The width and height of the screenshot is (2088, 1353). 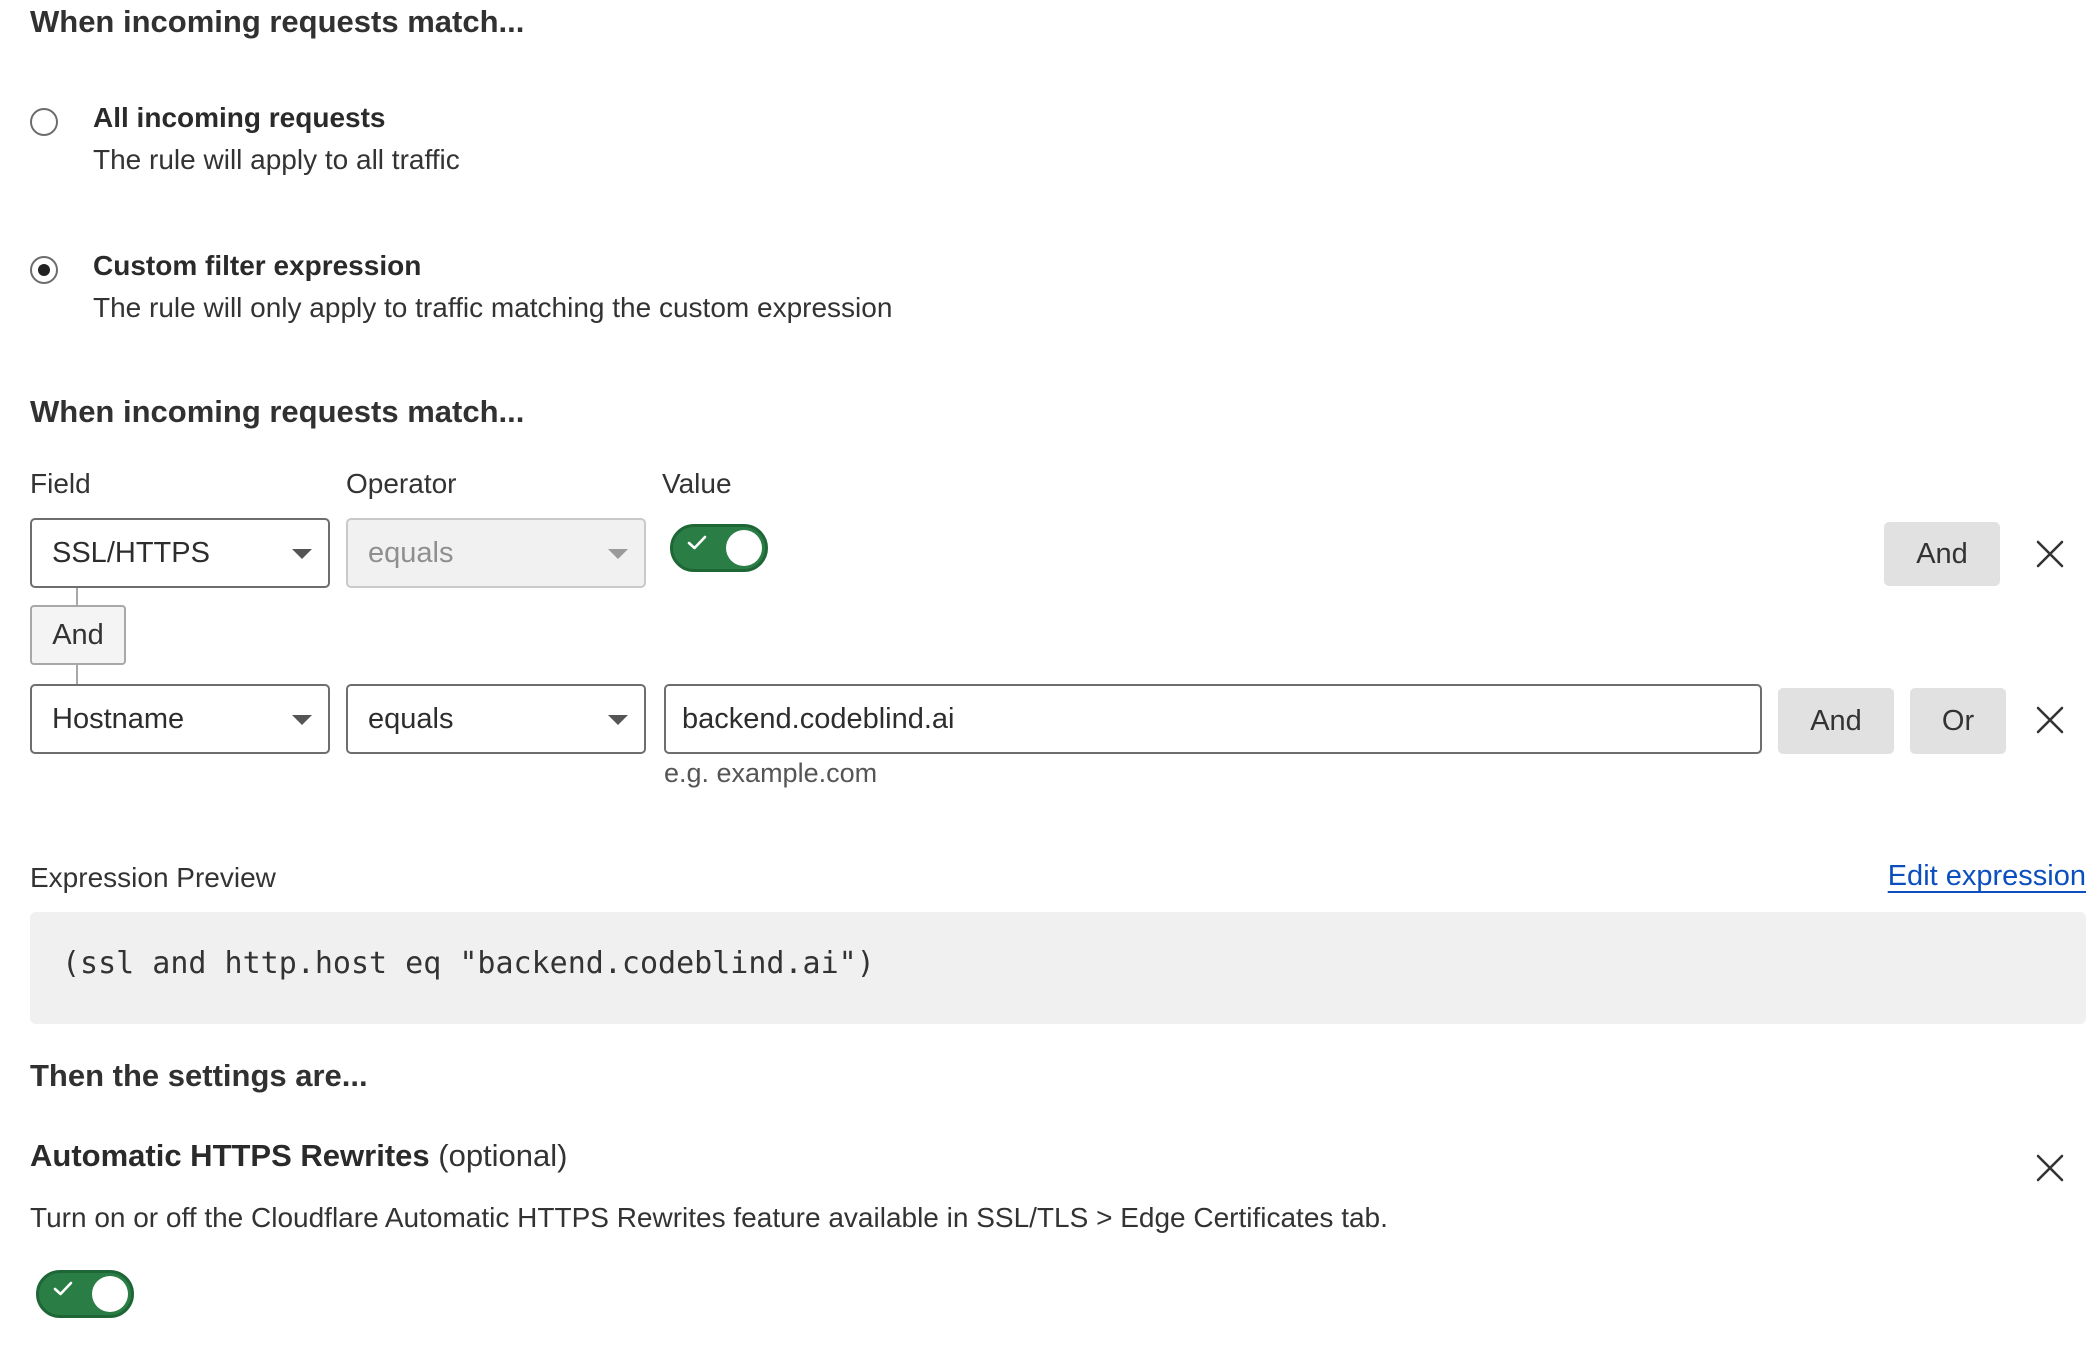 What do you see at coordinates (697, 483) in the screenshot?
I see `value-column-label: Value` at bounding box center [697, 483].